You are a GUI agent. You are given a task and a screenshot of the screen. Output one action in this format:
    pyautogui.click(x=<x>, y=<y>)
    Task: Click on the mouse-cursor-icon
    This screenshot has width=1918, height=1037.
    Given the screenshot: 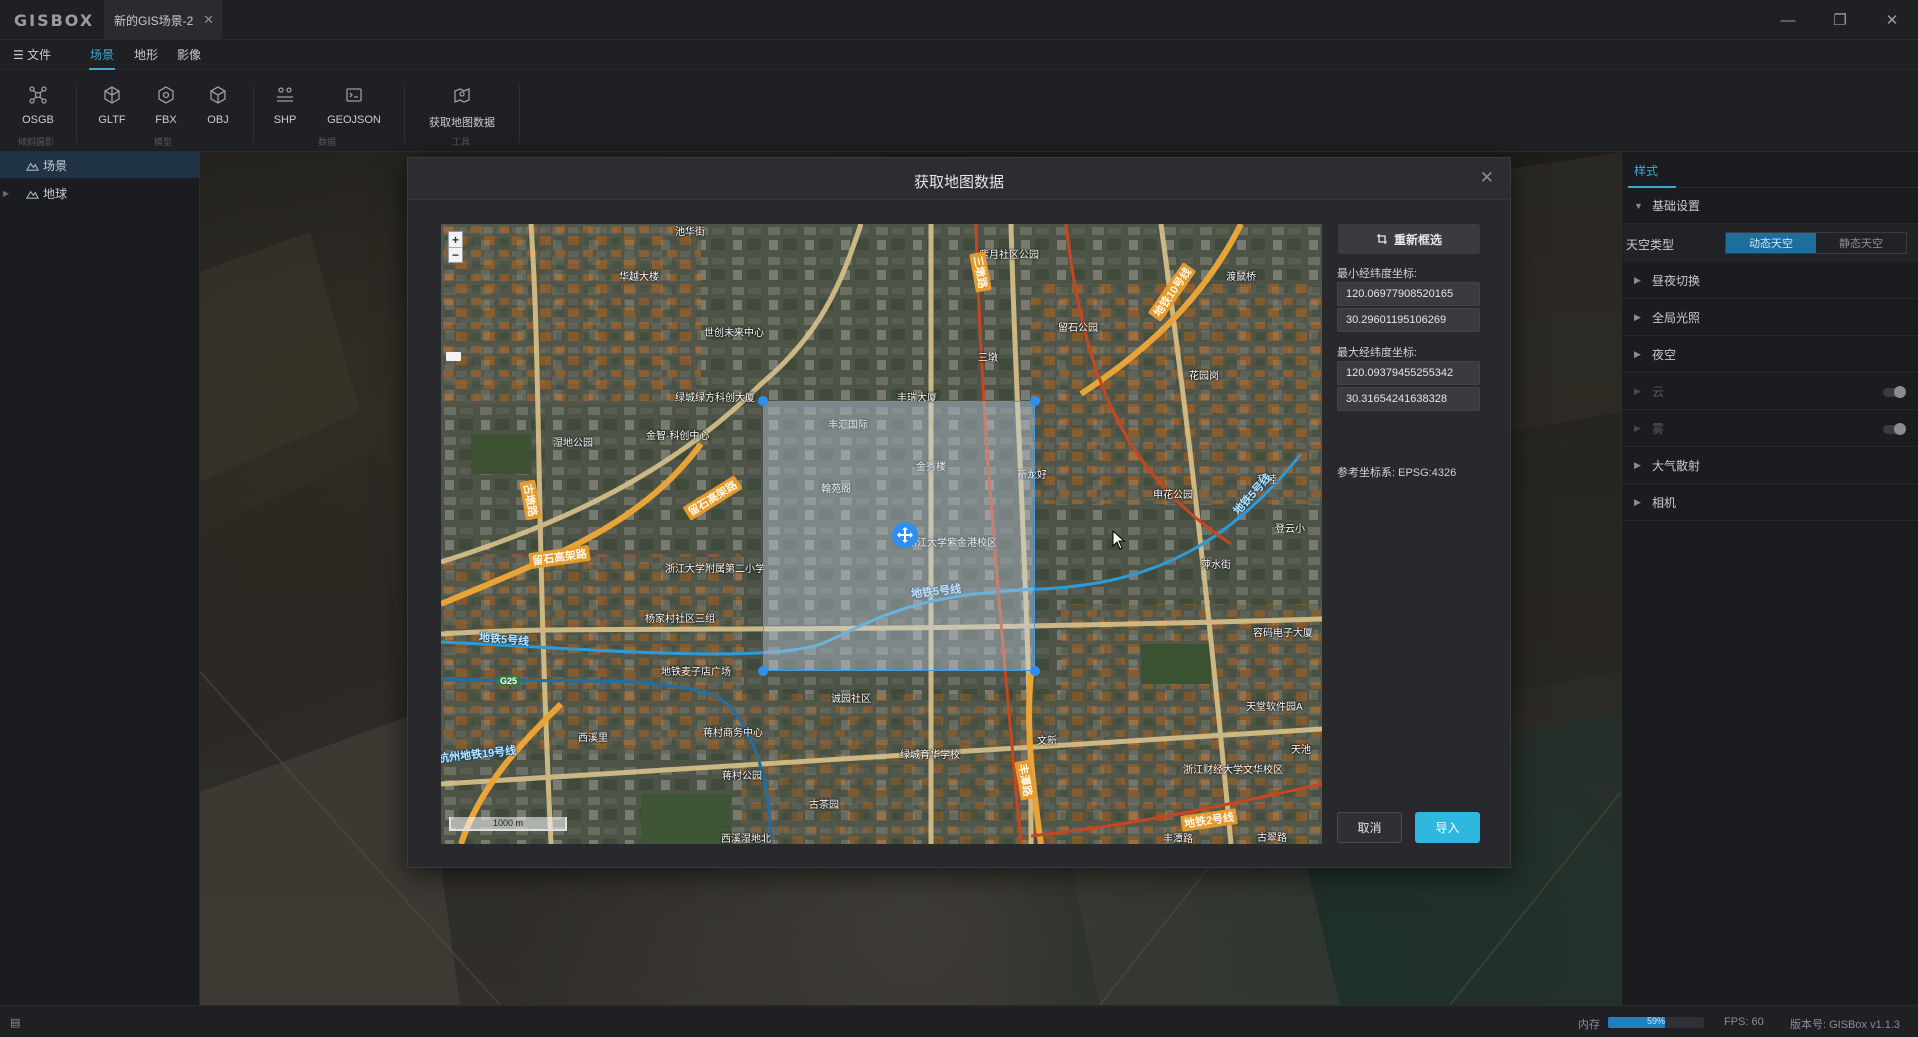 What is the action you would take?
    pyautogui.click(x=1119, y=540)
    